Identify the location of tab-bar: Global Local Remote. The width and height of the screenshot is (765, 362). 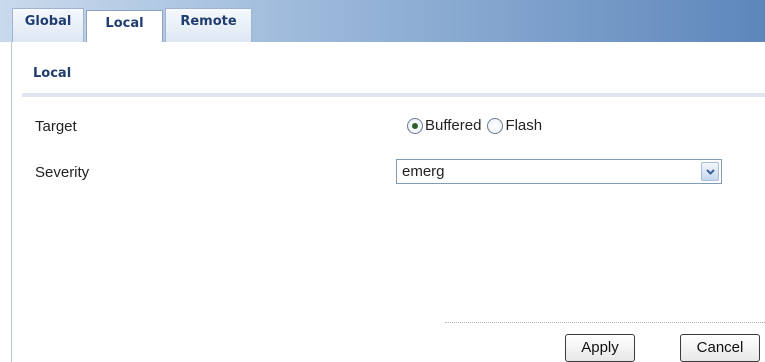
(382, 21).